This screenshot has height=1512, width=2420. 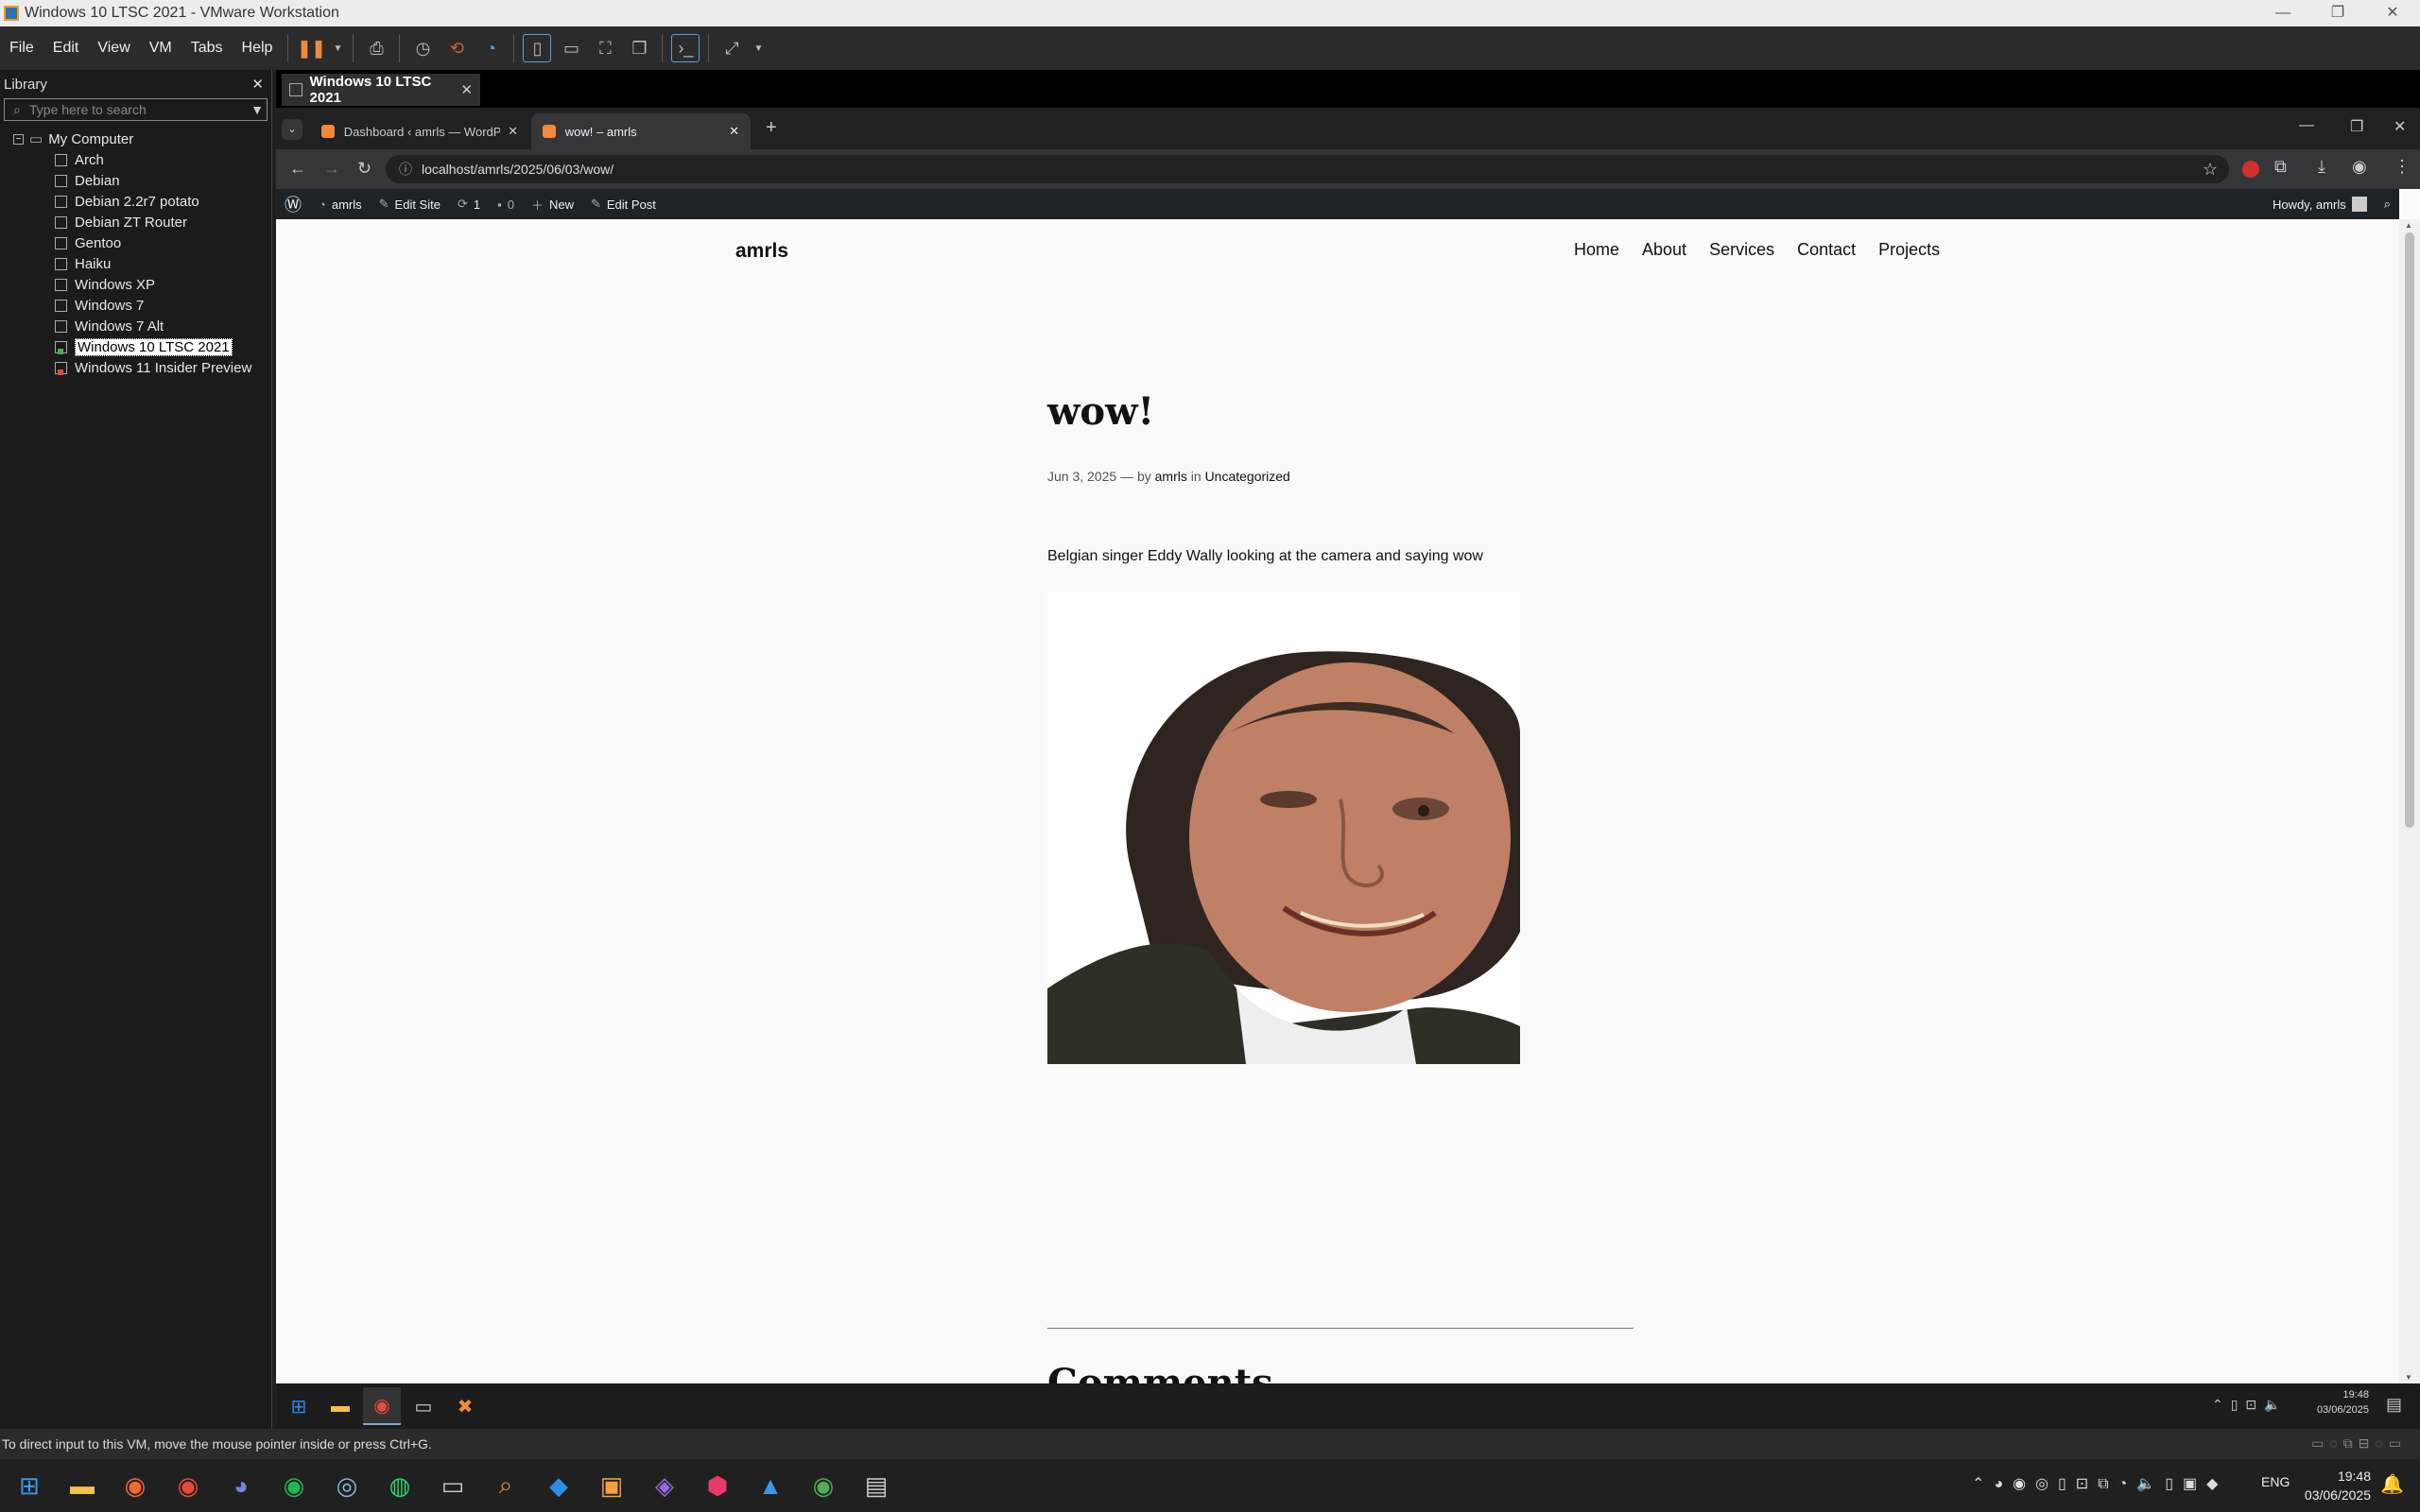 I want to click on browser-restore-icon: ❐, so click(x=2356, y=126).